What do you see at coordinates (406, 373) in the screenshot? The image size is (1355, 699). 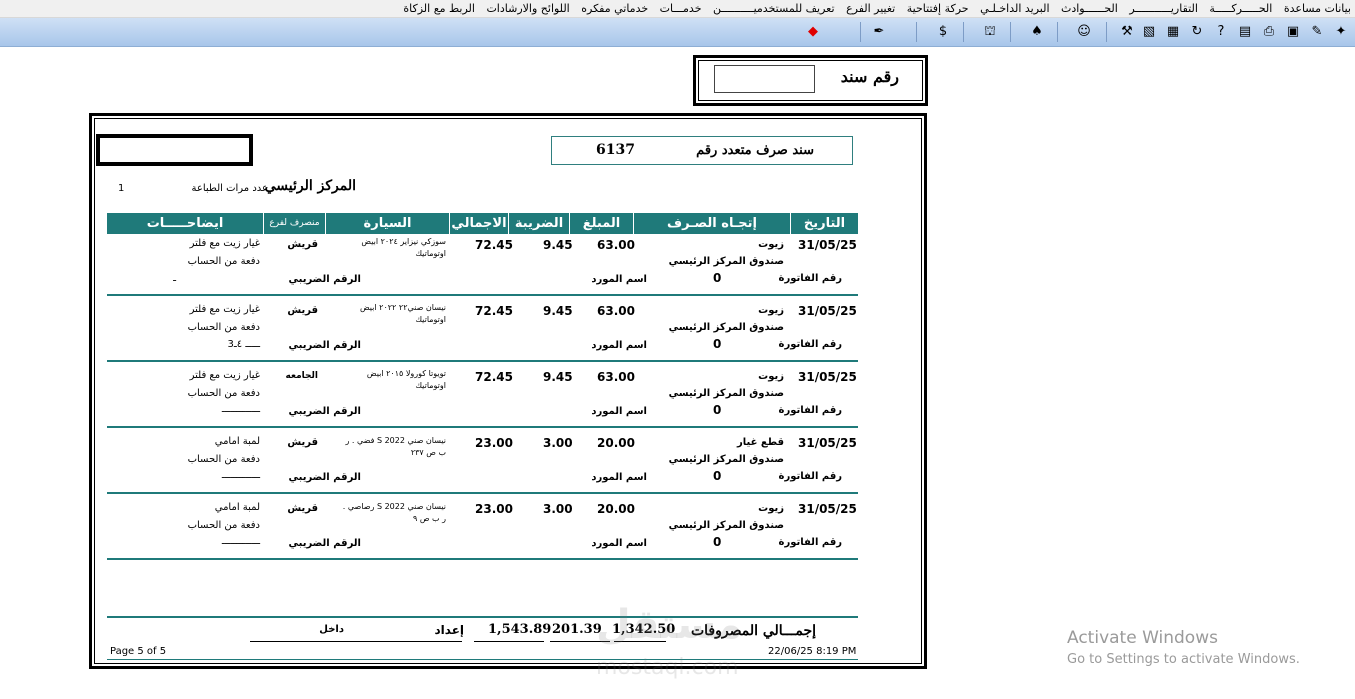 I see `row-car: تويوتا كورولا ٢٠١٥ ابيض` at bounding box center [406, 373].